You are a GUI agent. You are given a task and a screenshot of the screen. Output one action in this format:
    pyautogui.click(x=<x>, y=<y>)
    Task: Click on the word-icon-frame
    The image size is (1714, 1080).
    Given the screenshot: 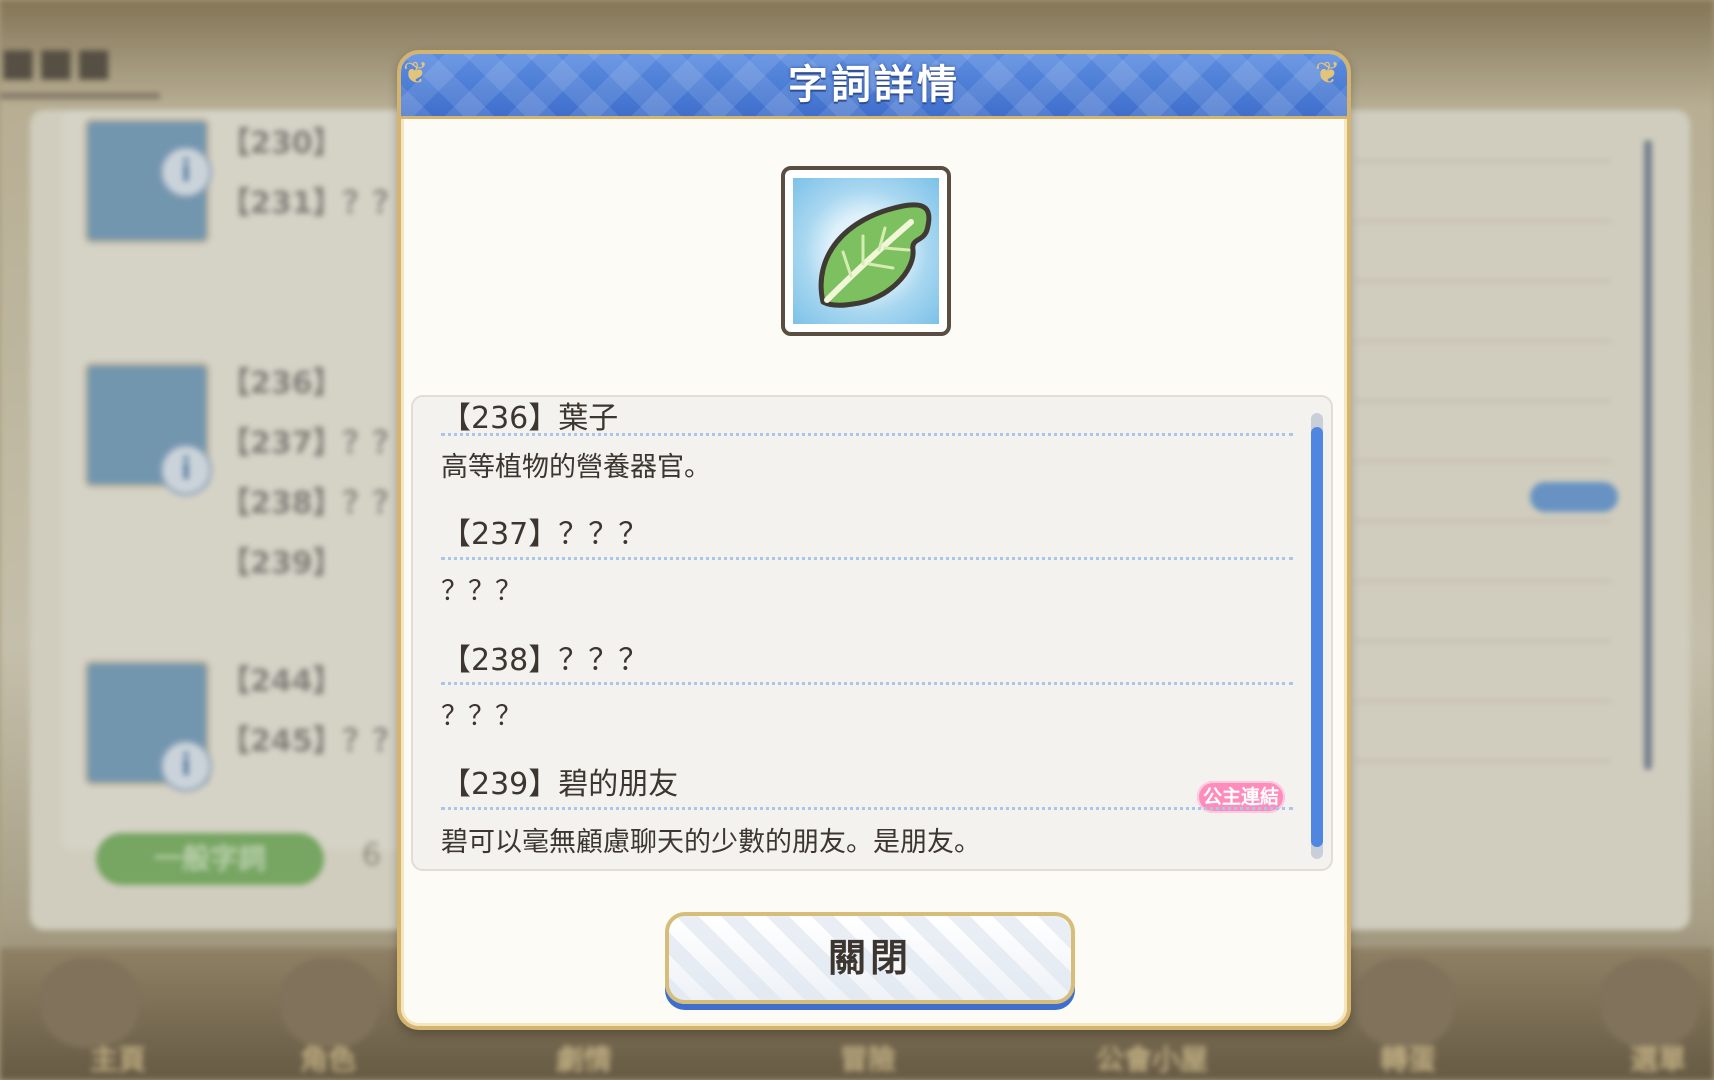 What is the action you would take?
    pyautogui.click(x=866, y=251)
    